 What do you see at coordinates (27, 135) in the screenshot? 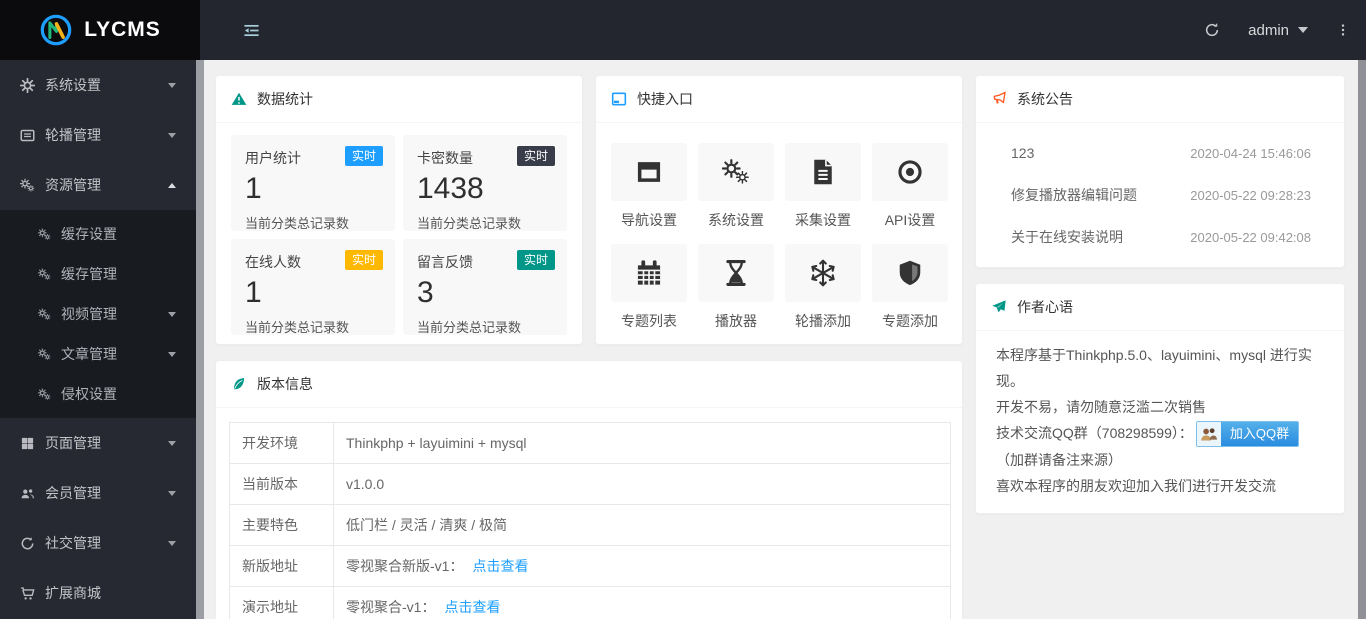
I see `carousel-icon` at bounding box center [27, 135].